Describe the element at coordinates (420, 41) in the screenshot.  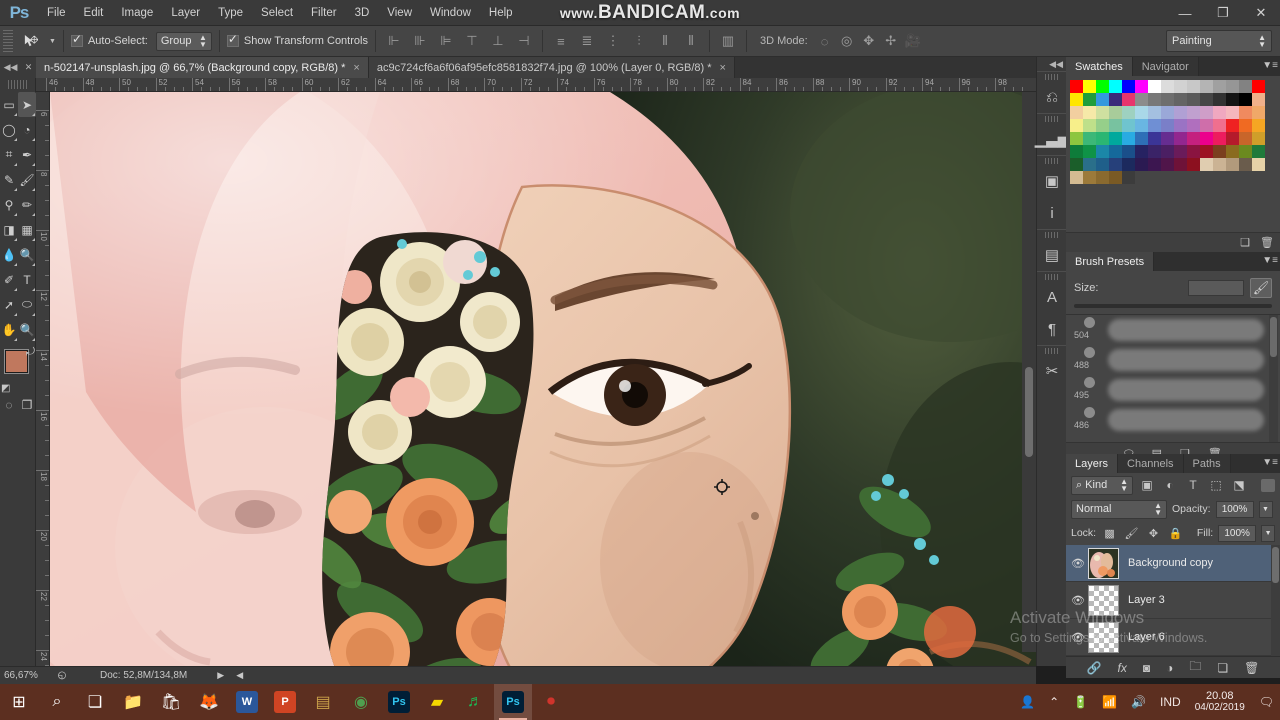
I see `align-horizontal-centers-icon: ⊪` at that location.